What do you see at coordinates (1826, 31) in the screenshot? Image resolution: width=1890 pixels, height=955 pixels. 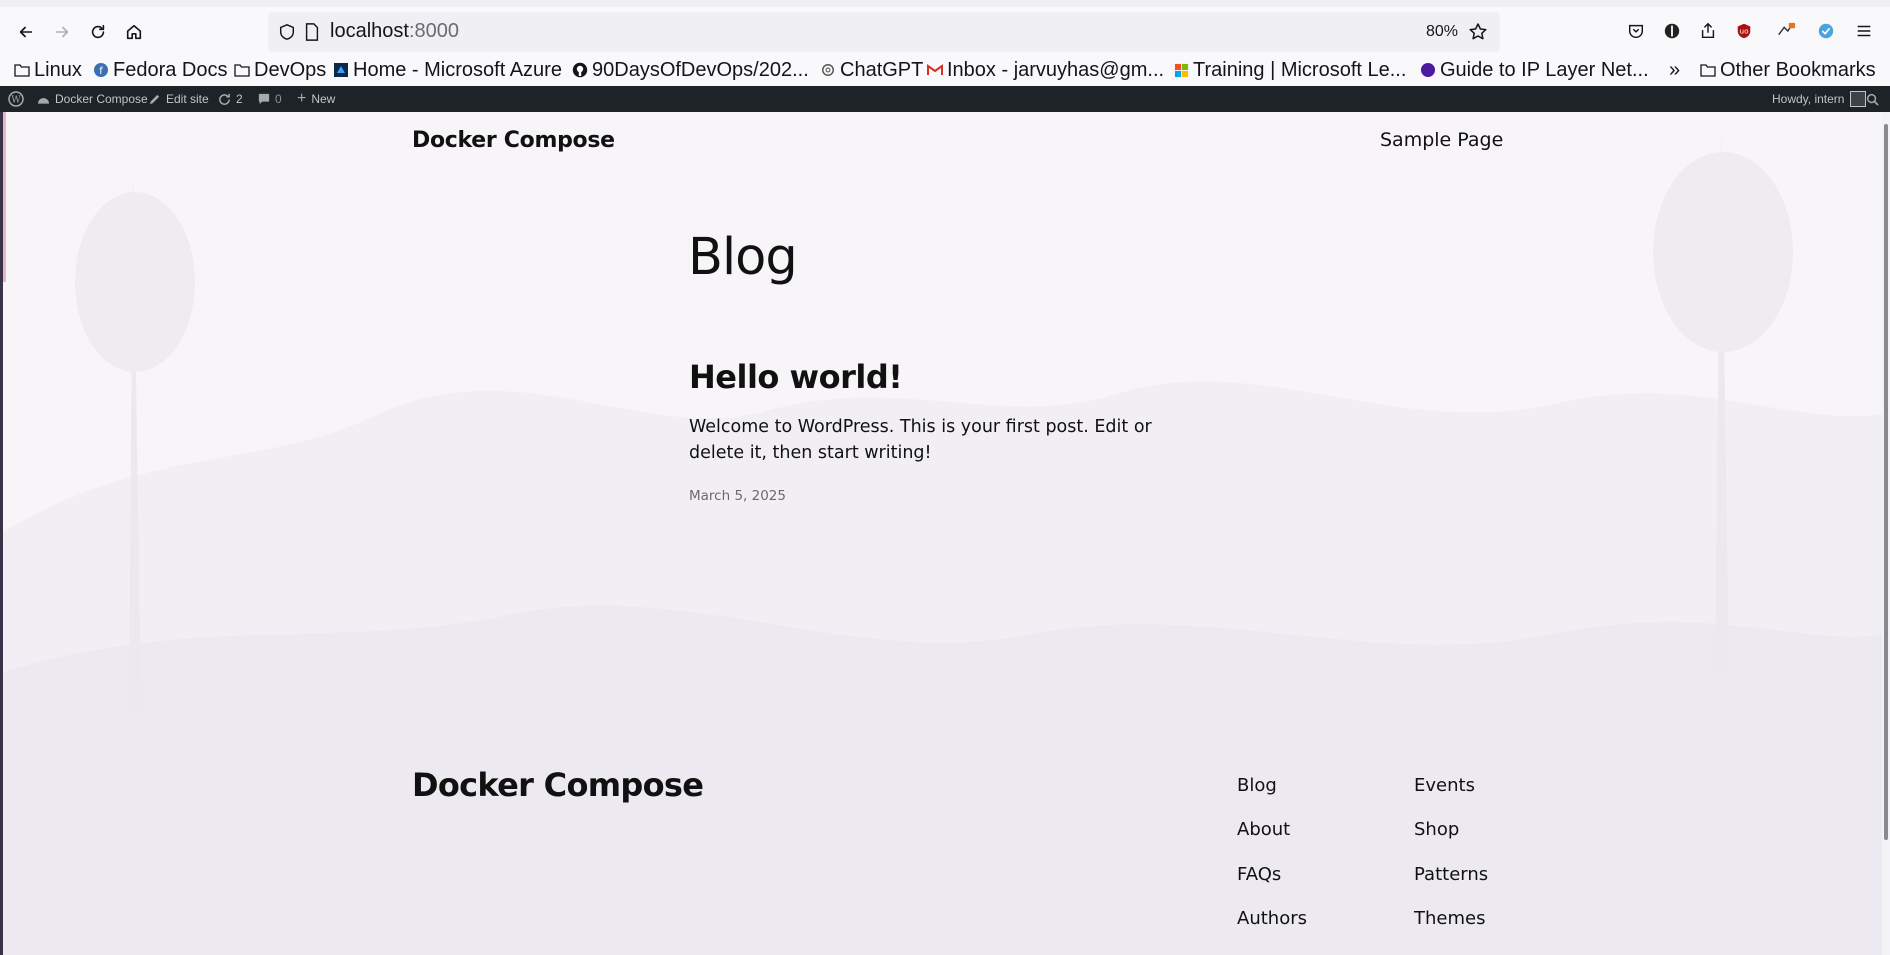 I see `bitwarden-like-icon` at bounding box center [1826, 31].